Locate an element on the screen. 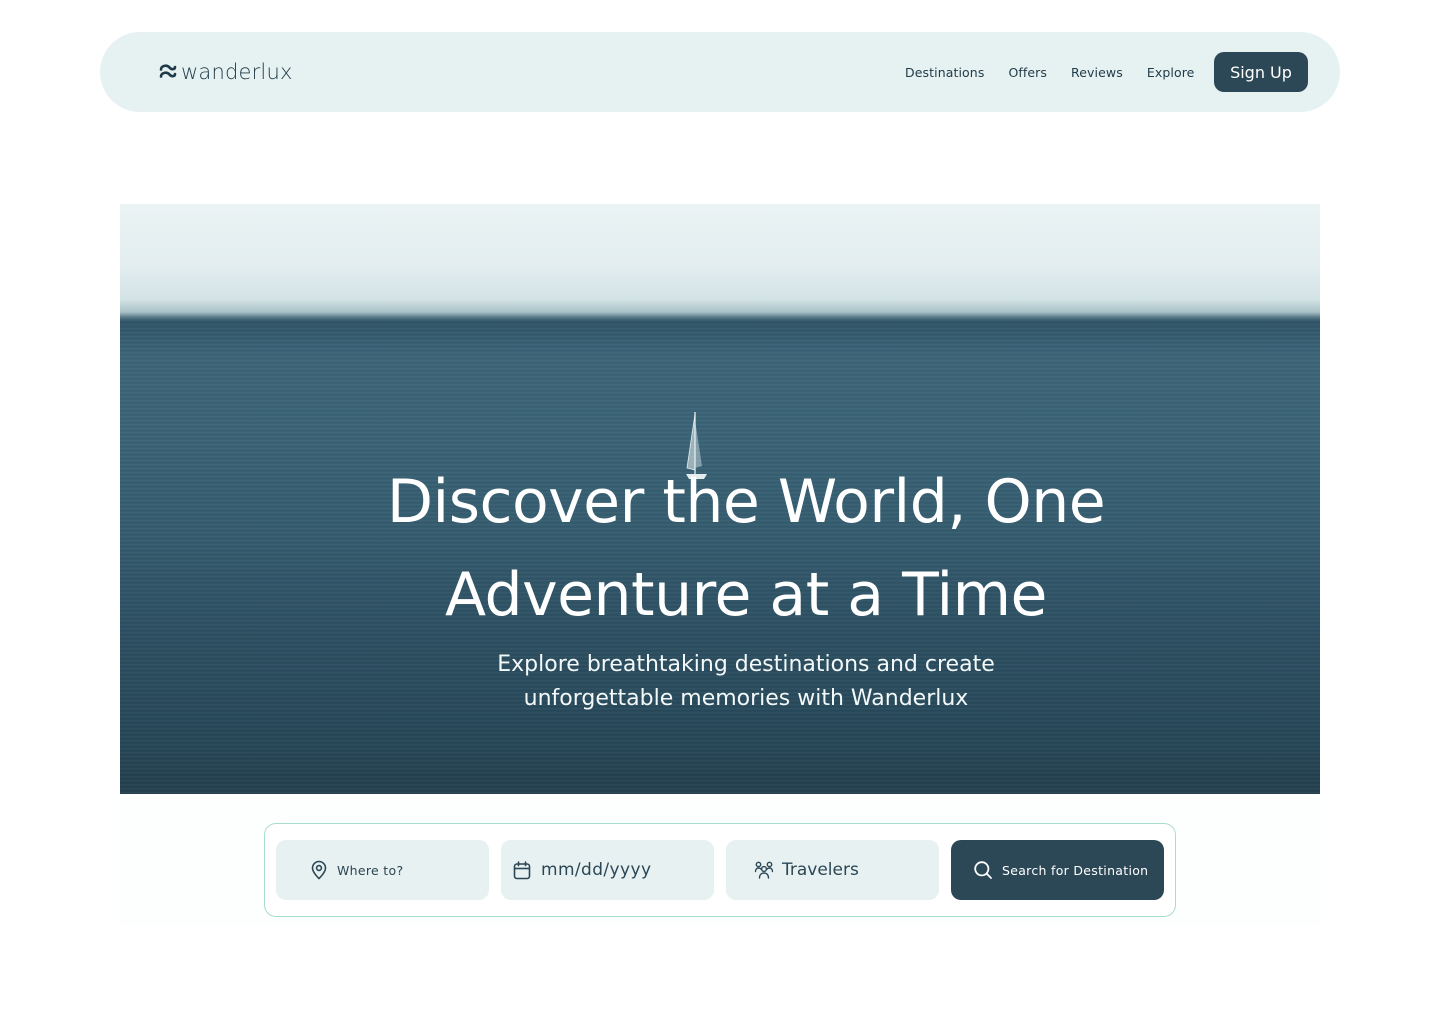 Image resolution: width=1440 pixels, height=1009 pixels. where-field is located at coordinates (382, 870).